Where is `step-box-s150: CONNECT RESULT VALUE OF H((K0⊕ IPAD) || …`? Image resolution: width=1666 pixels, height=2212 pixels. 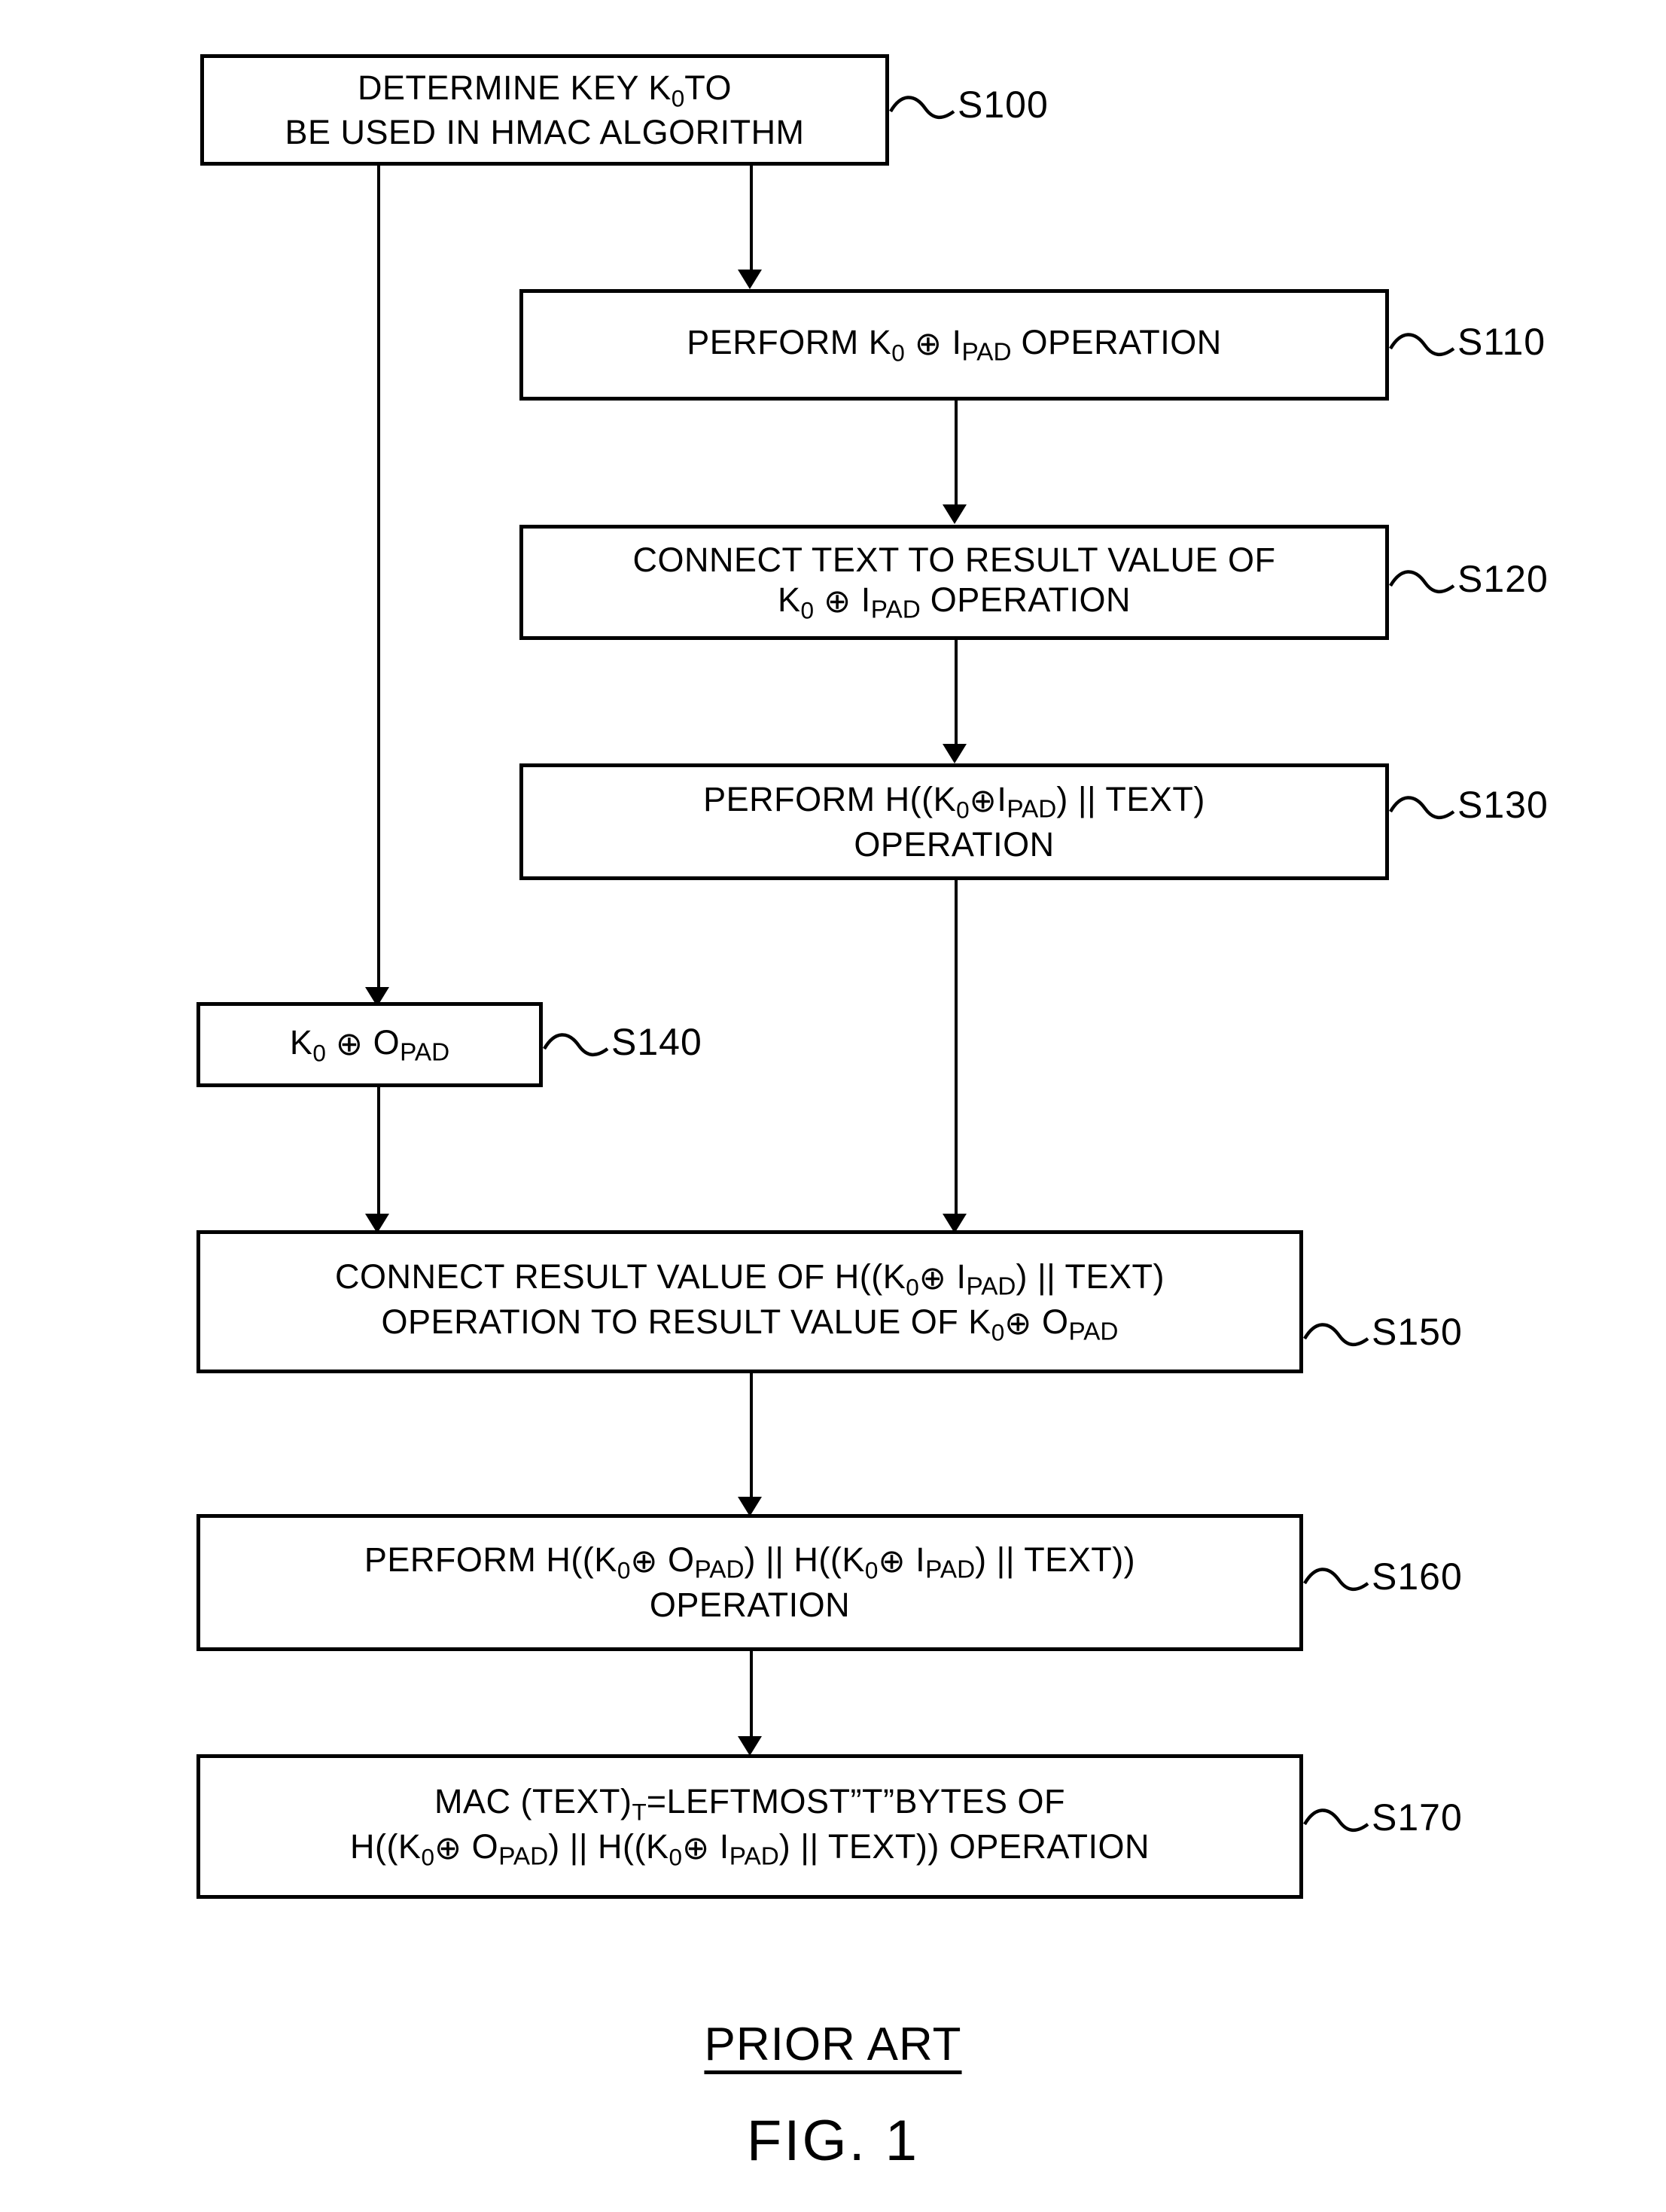
step-box-s150: CONNECT RESULT VALUE OF H((K0⊕ IPAD) || … is located at coordinates (749, 1301).